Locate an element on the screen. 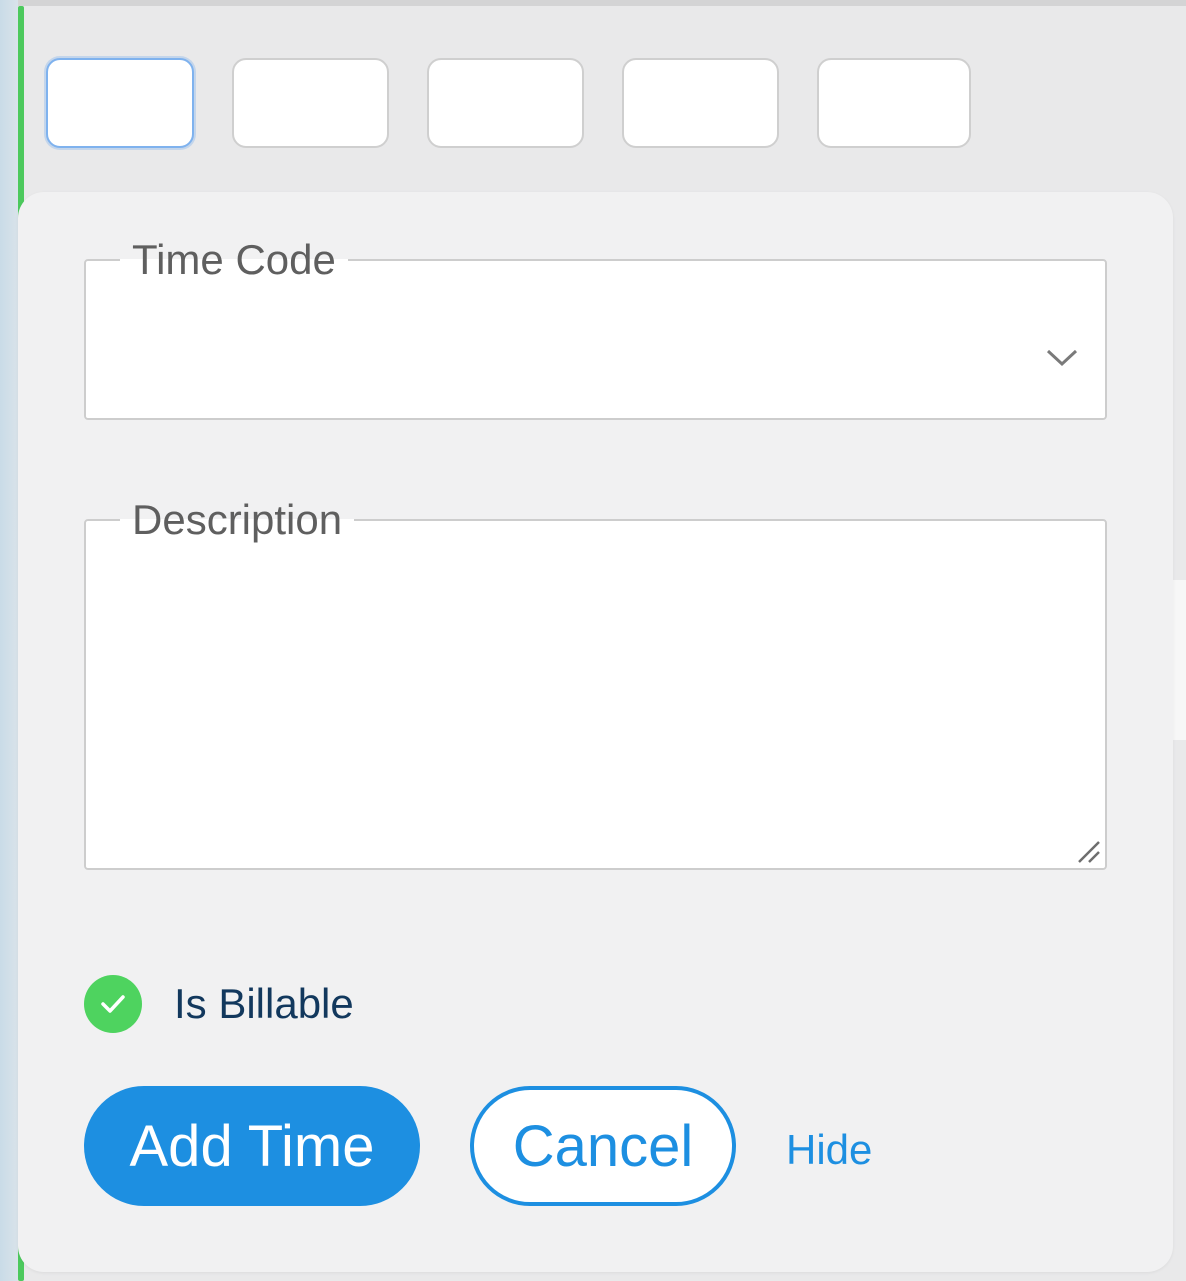 The image size is (1186, 1281). add-time-button: Add Time is located at coordinates (252, 1146).